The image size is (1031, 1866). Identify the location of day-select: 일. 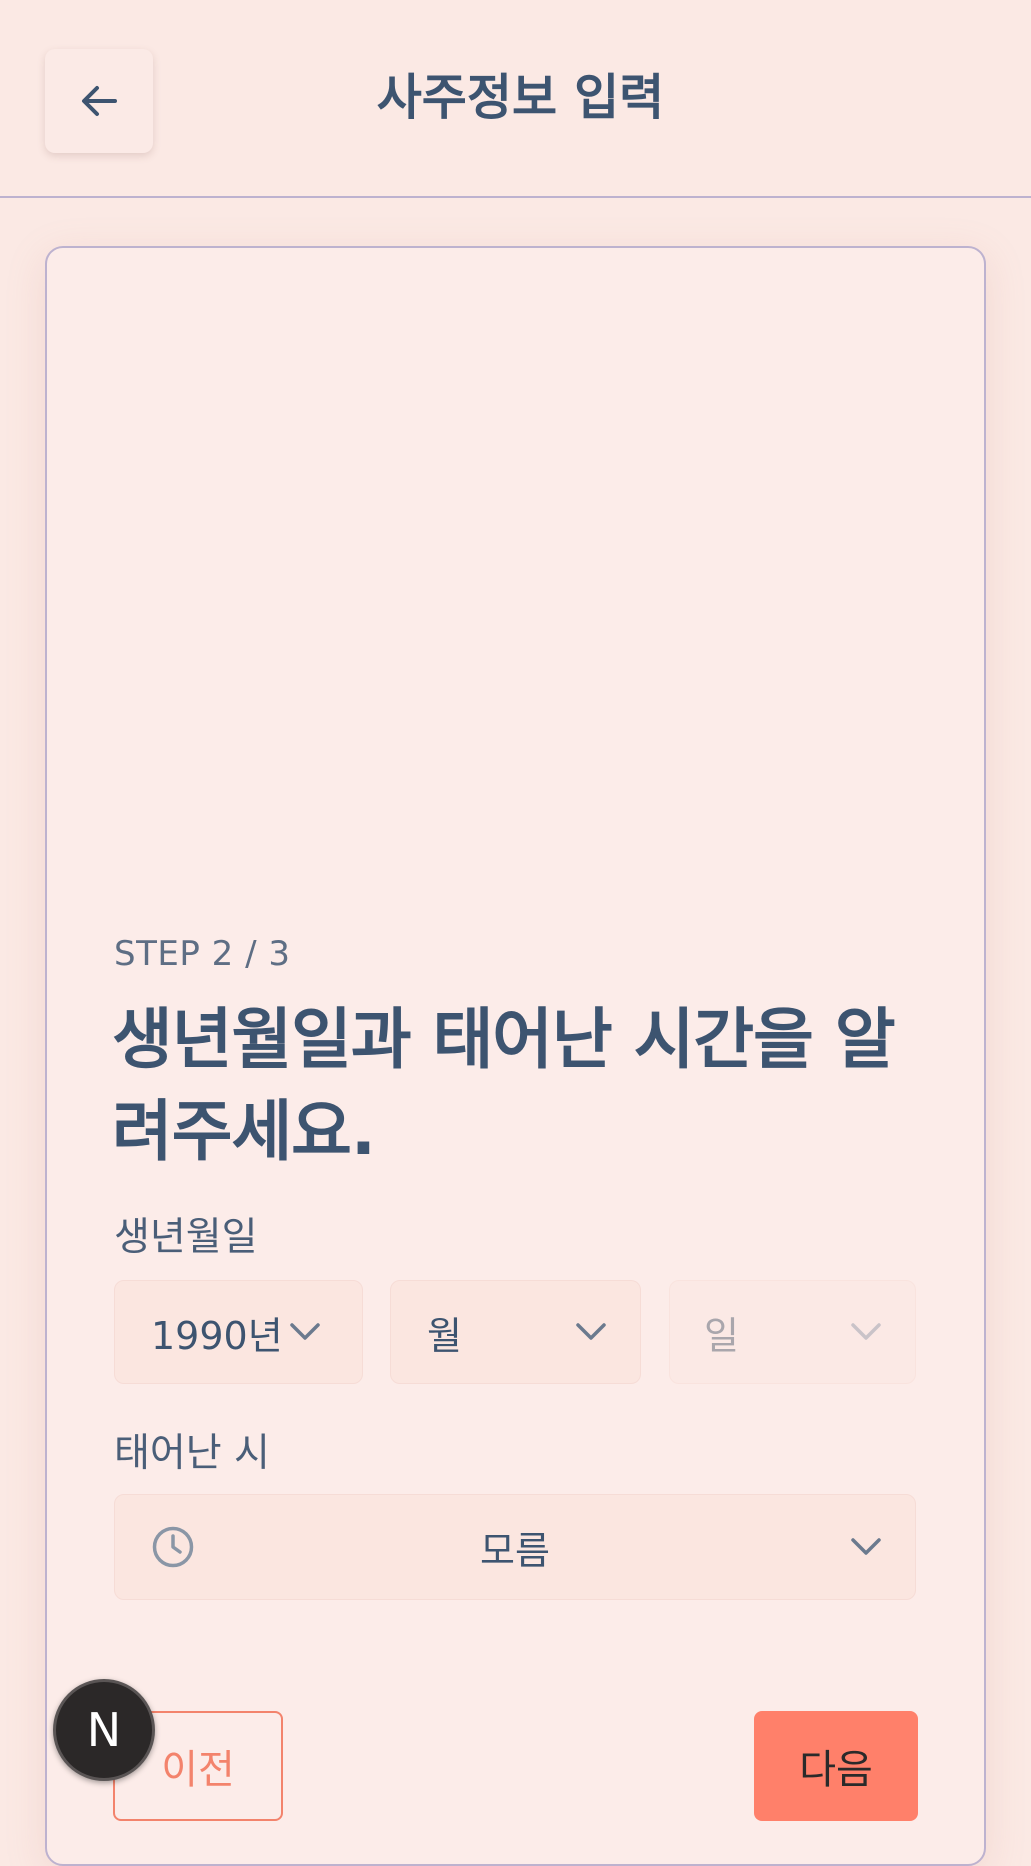
(792, 1332).